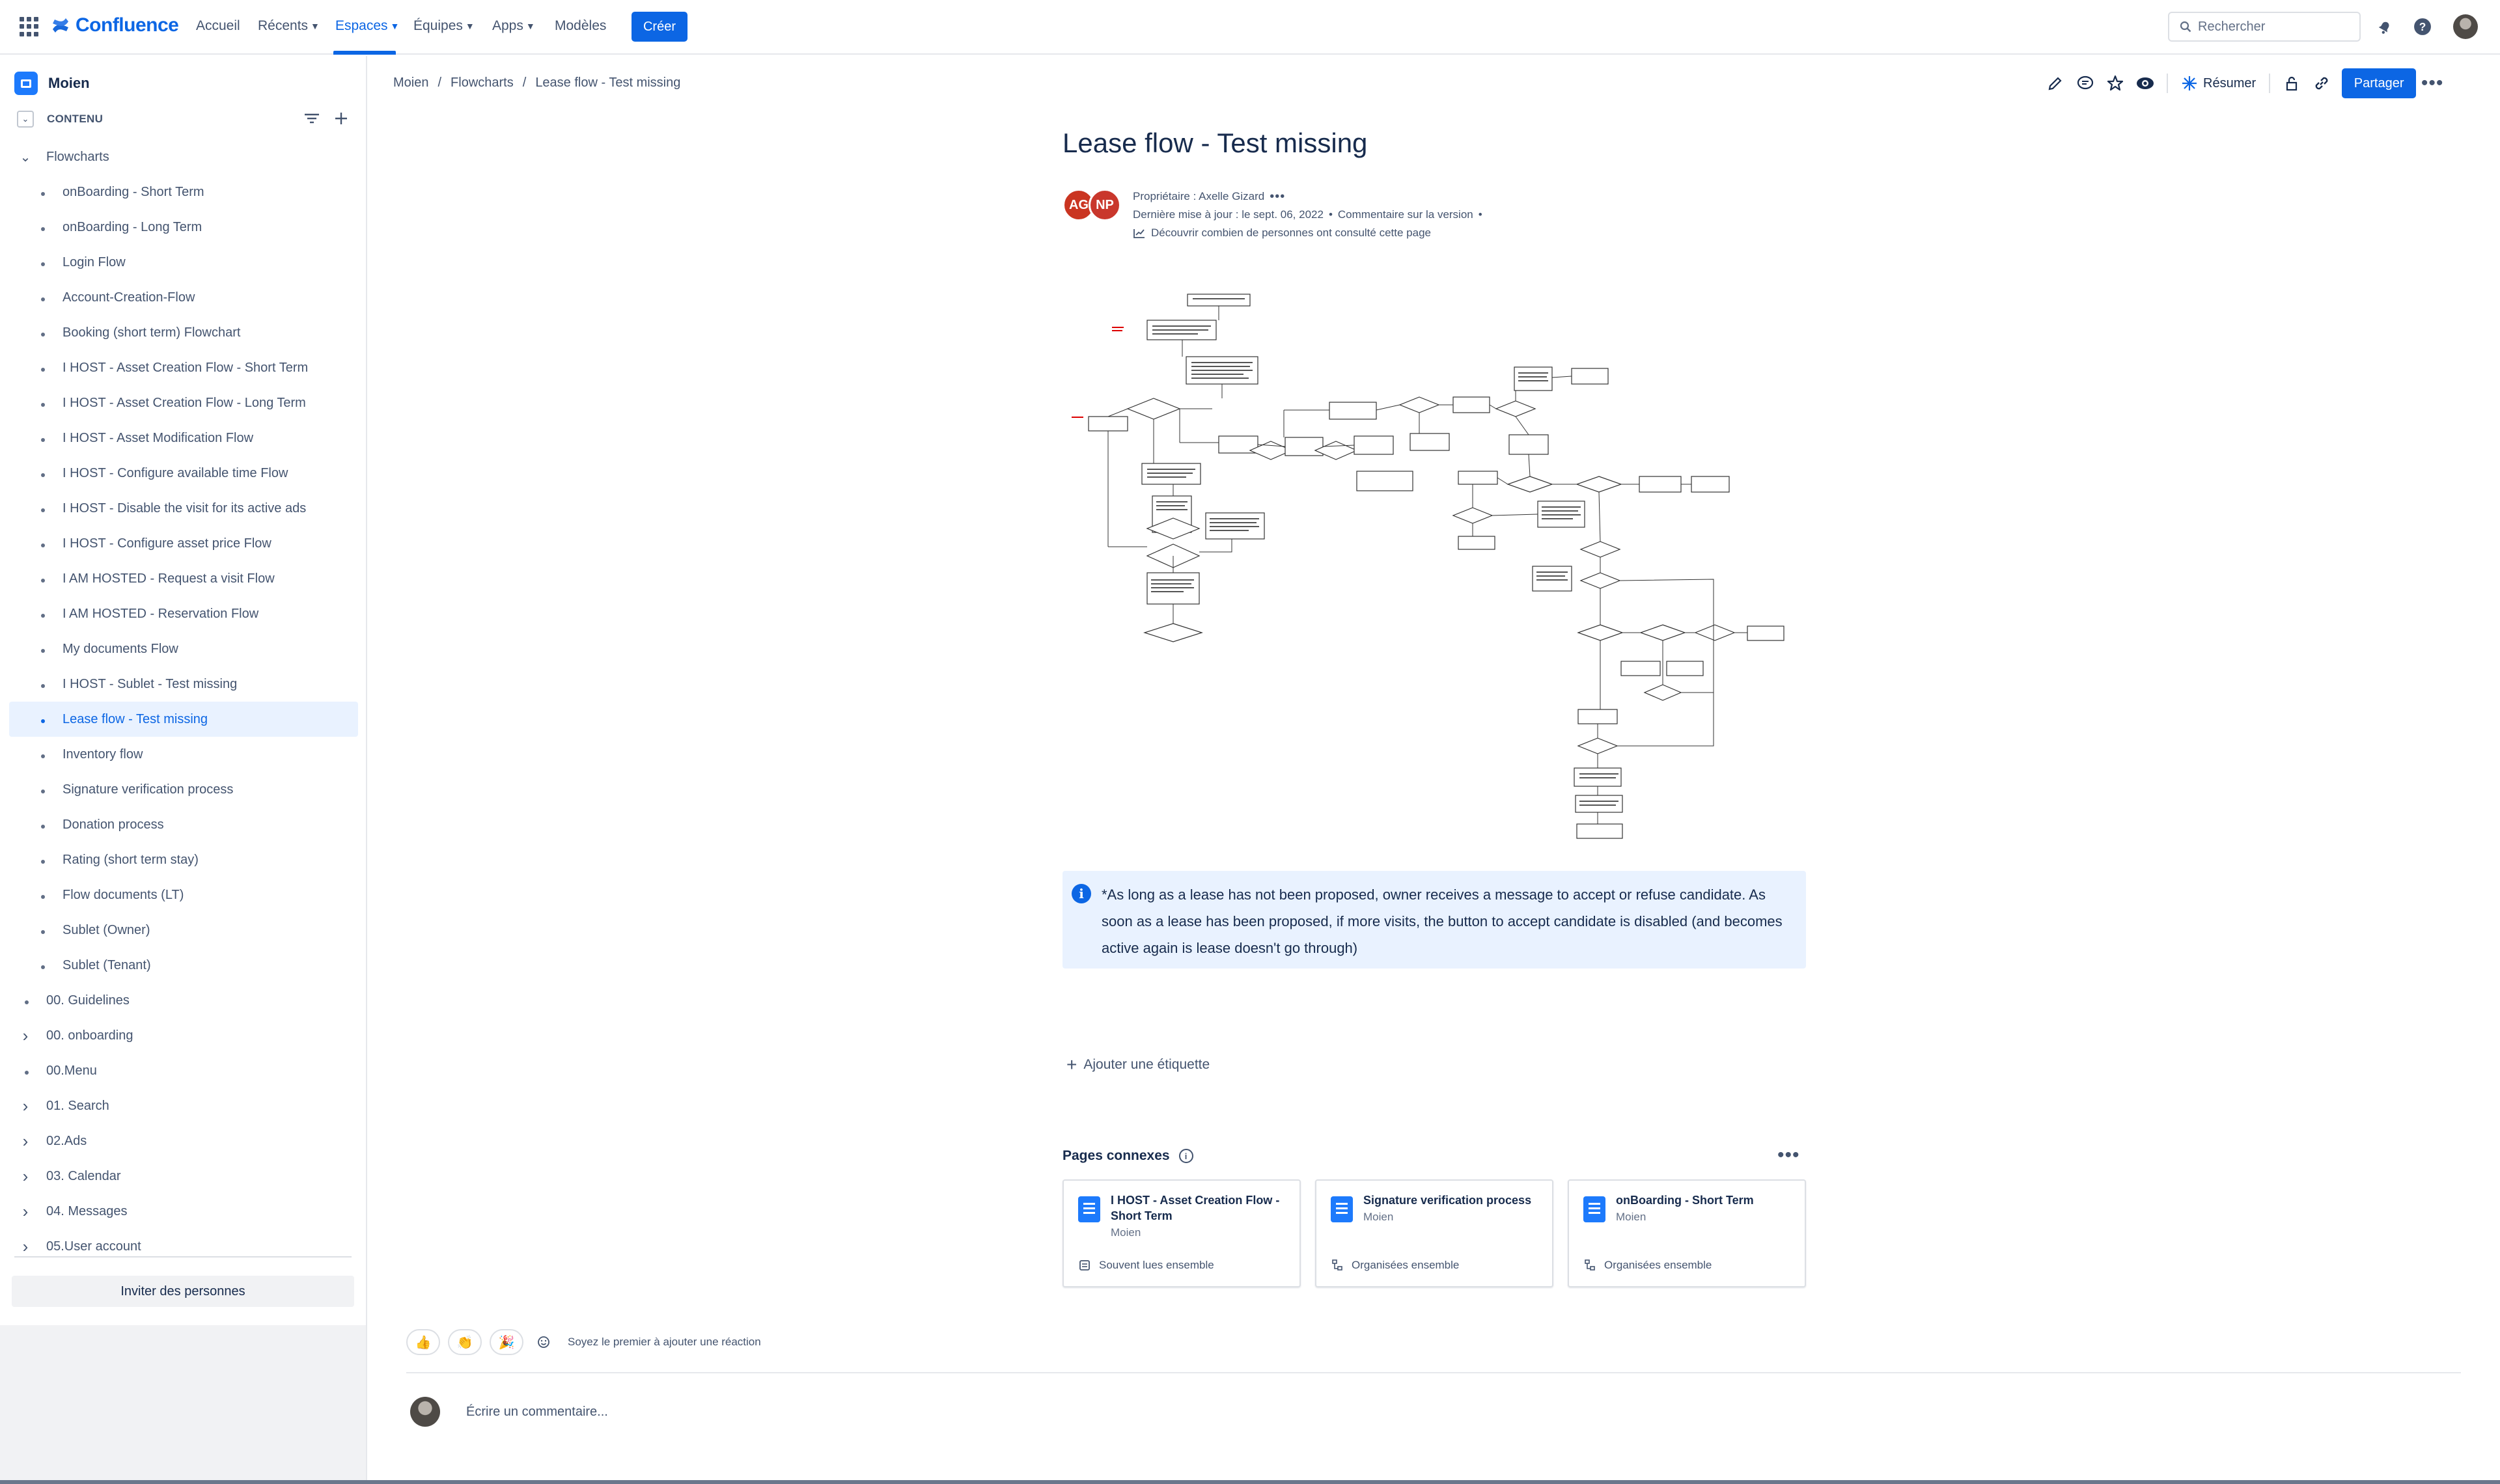 This screenshot has width=2500, height=1484. Describe the element at coordinates (183, 930) in the screenshot. I see `sidebar-item: Sublet (Owner)` at that location.